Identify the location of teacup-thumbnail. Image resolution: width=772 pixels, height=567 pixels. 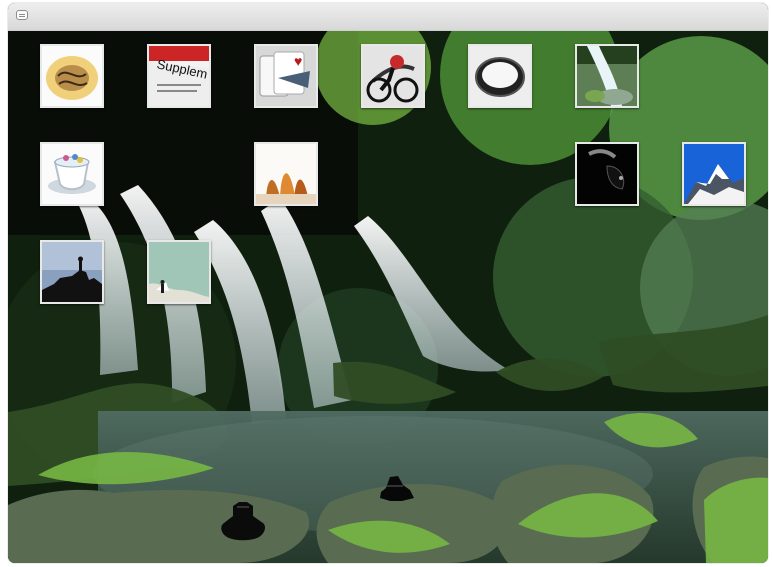
(72, 174).